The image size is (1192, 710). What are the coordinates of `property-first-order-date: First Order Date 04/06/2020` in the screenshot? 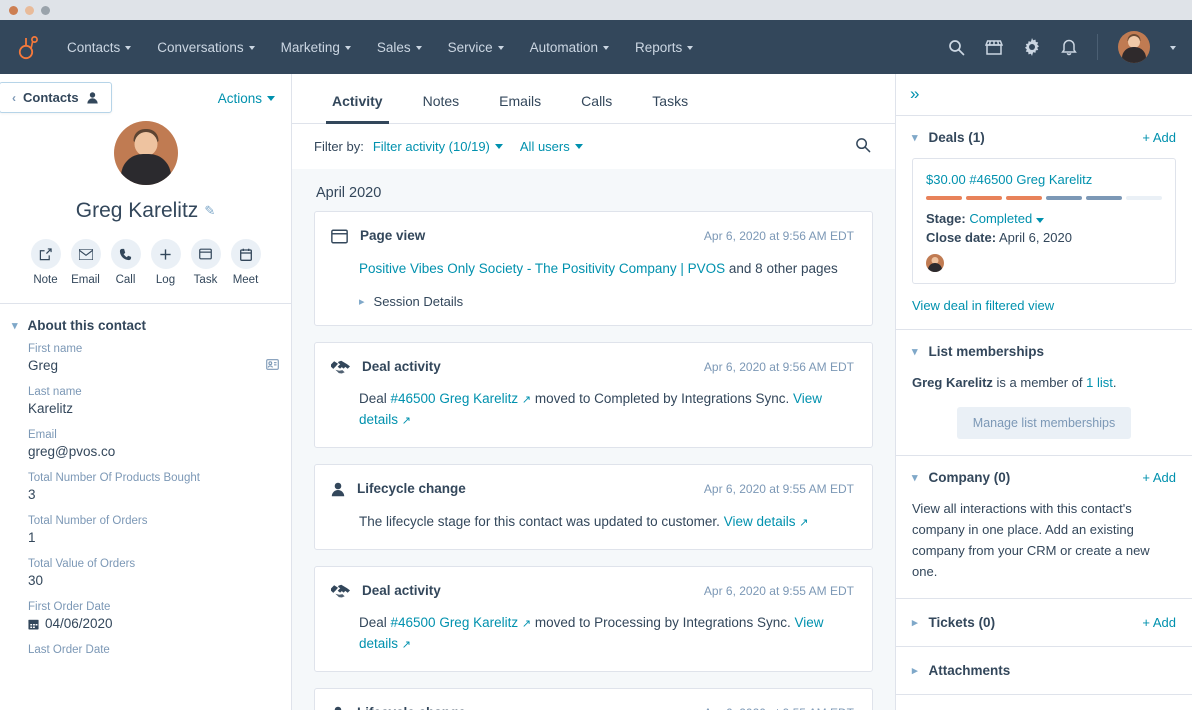 It's located at (70, 616).